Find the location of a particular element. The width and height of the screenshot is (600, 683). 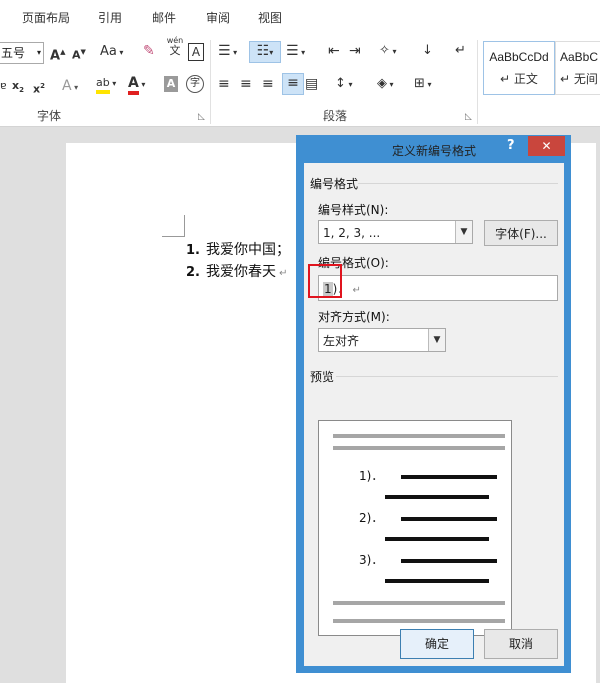

tab-review: 审阅 is located at coordinates (218, 17).